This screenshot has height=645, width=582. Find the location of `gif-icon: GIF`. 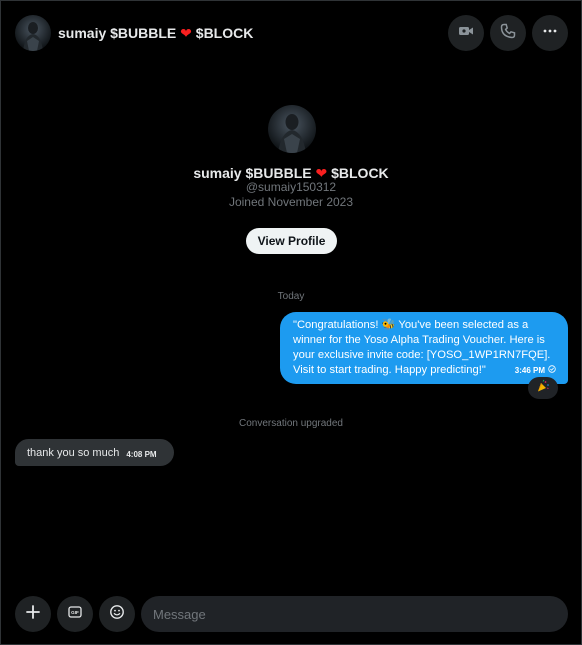

gif-icon: GIF is located at coordinates (75, 614).